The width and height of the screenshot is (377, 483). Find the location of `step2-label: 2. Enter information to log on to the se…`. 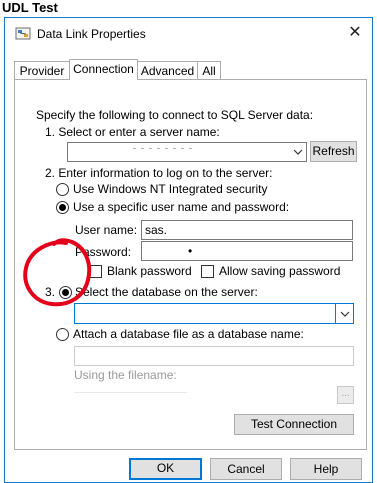

step2-label: 2. Enter information to log on to the se… is located at coordinates (159, 173).